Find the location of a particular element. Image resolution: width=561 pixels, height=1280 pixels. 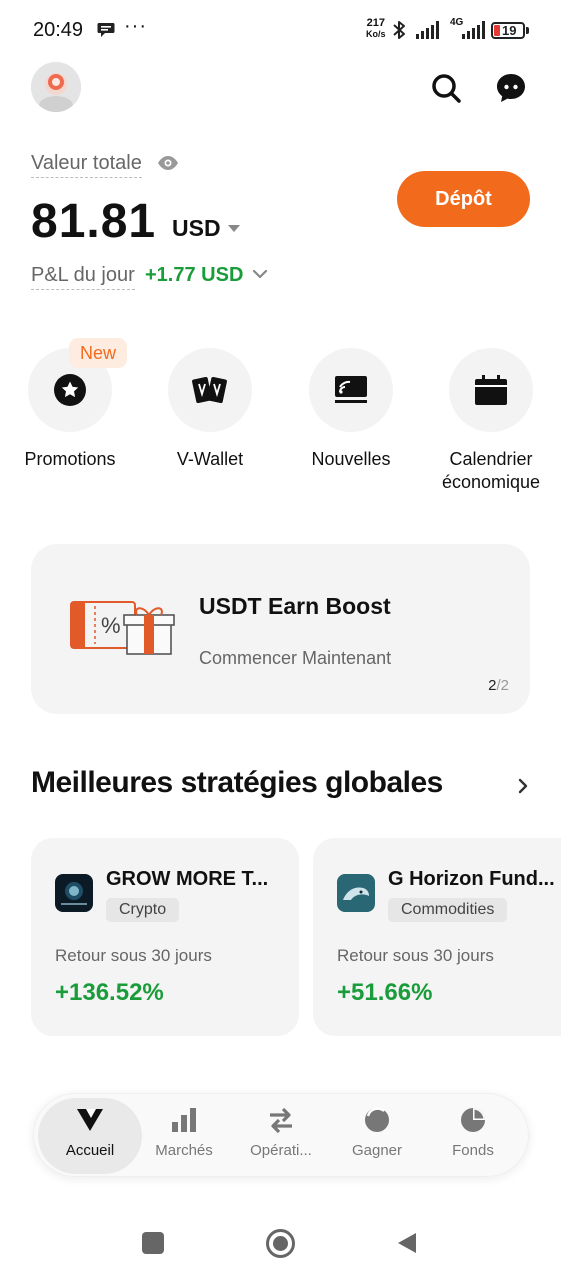

status-bar: 20:49 ··· 217 Ko/s 4G 19 is located at coordinates (280, 30).